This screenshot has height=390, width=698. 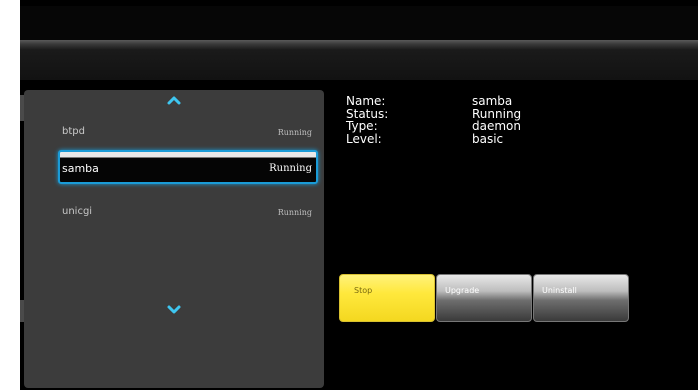 I want to click on stop-button: Stop, so click(x=387, y=298).